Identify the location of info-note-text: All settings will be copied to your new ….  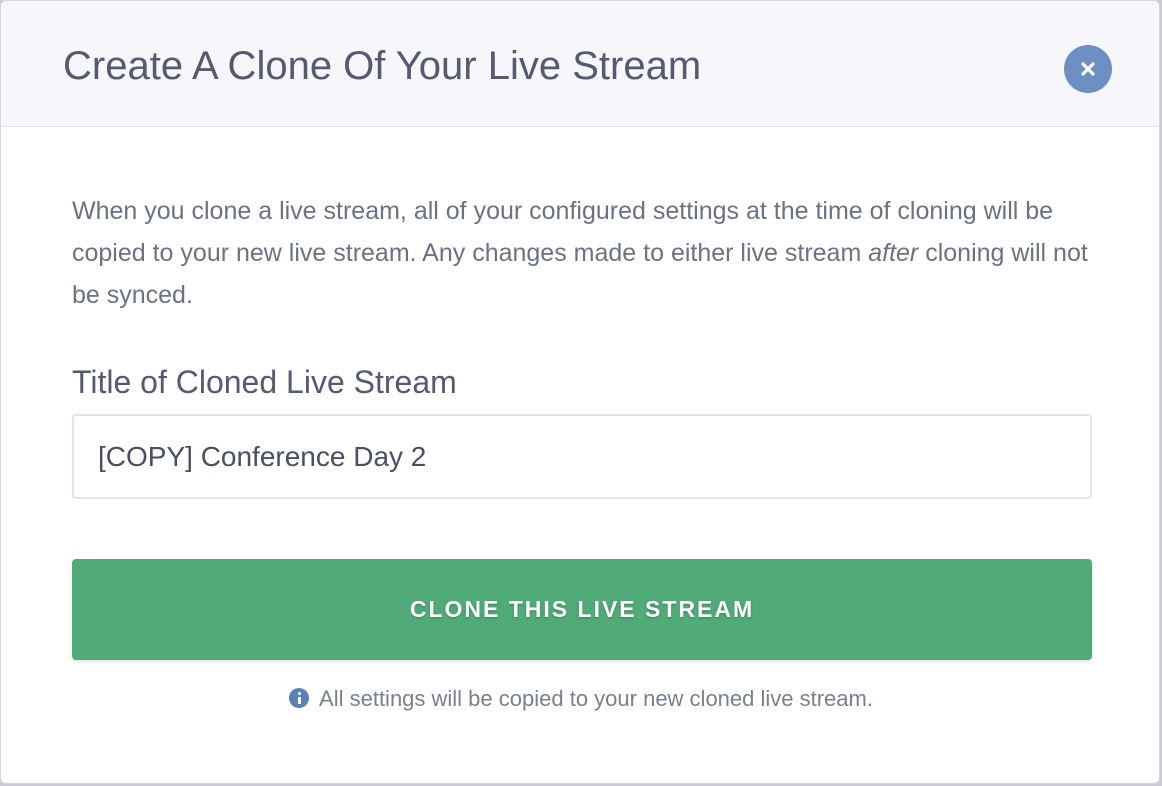
(596, 698).